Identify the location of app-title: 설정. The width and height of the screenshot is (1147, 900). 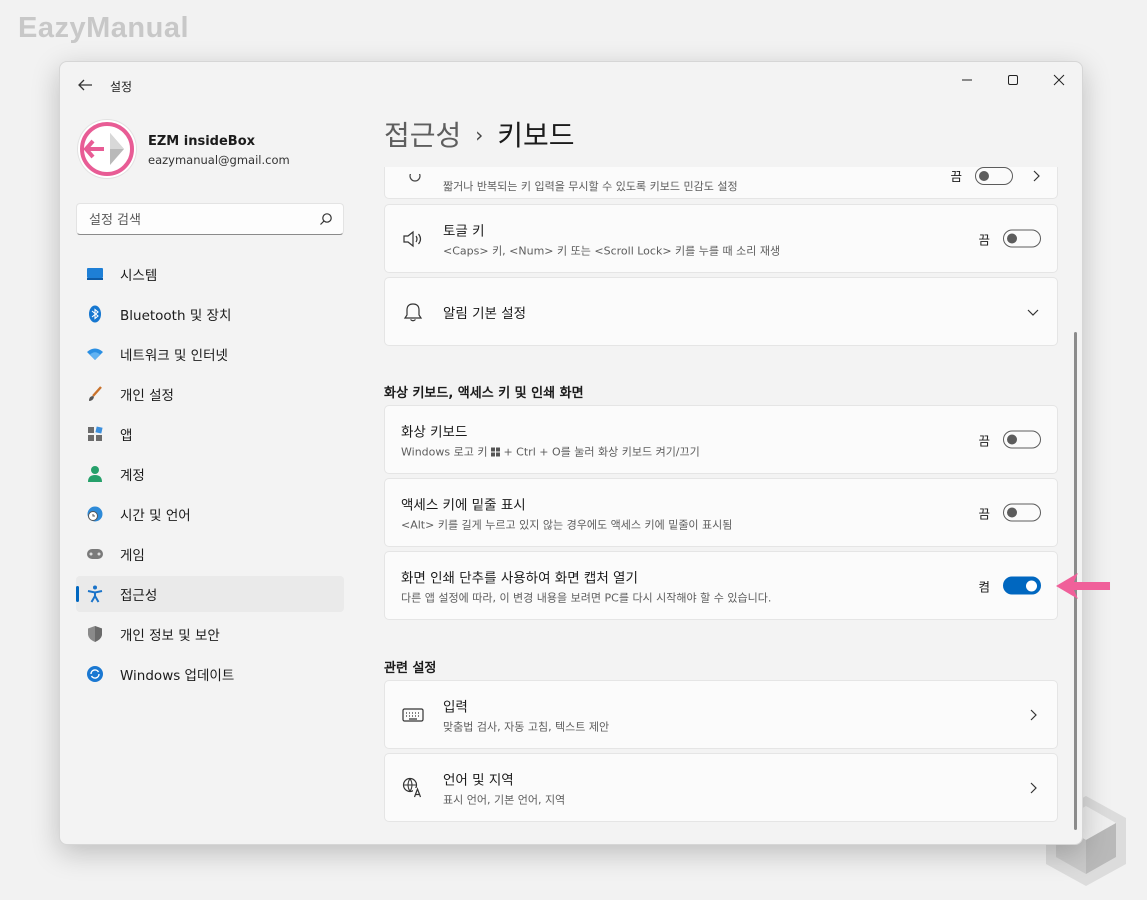
(121, 87).